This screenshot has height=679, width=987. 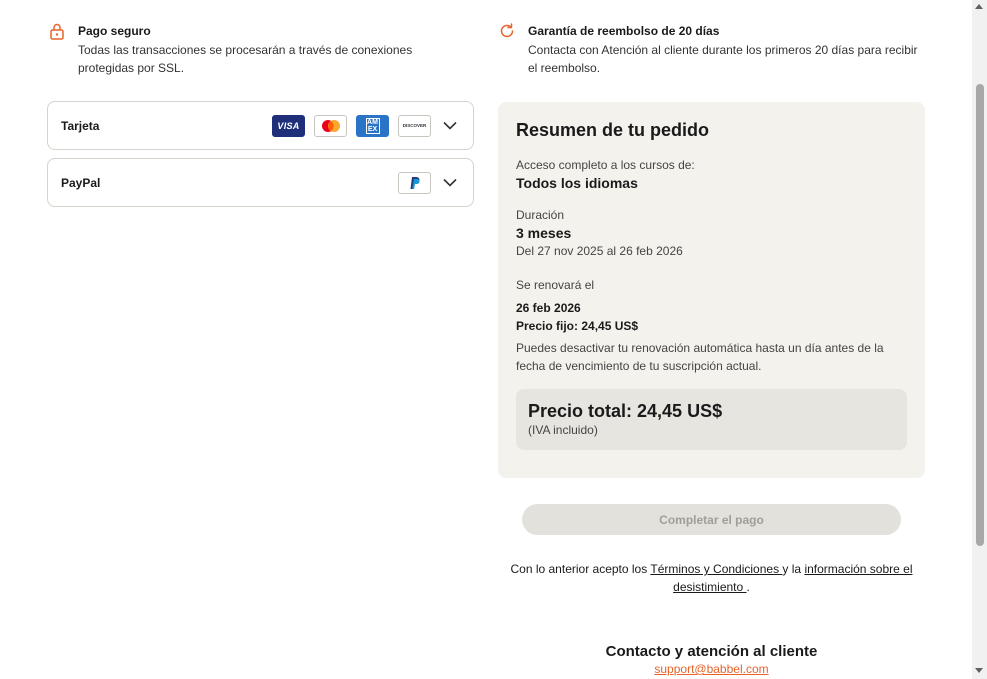 What do you see at coordinates (548, 308) in the screenshot?
I see `renew-date: 26 feb 2026` at bounding box center [548, 308].